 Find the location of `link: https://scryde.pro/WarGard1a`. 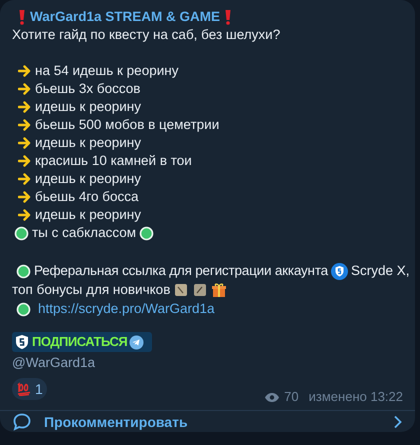

link: https://scryde.pro/WarGard1a is located at coordinates (126, 309).